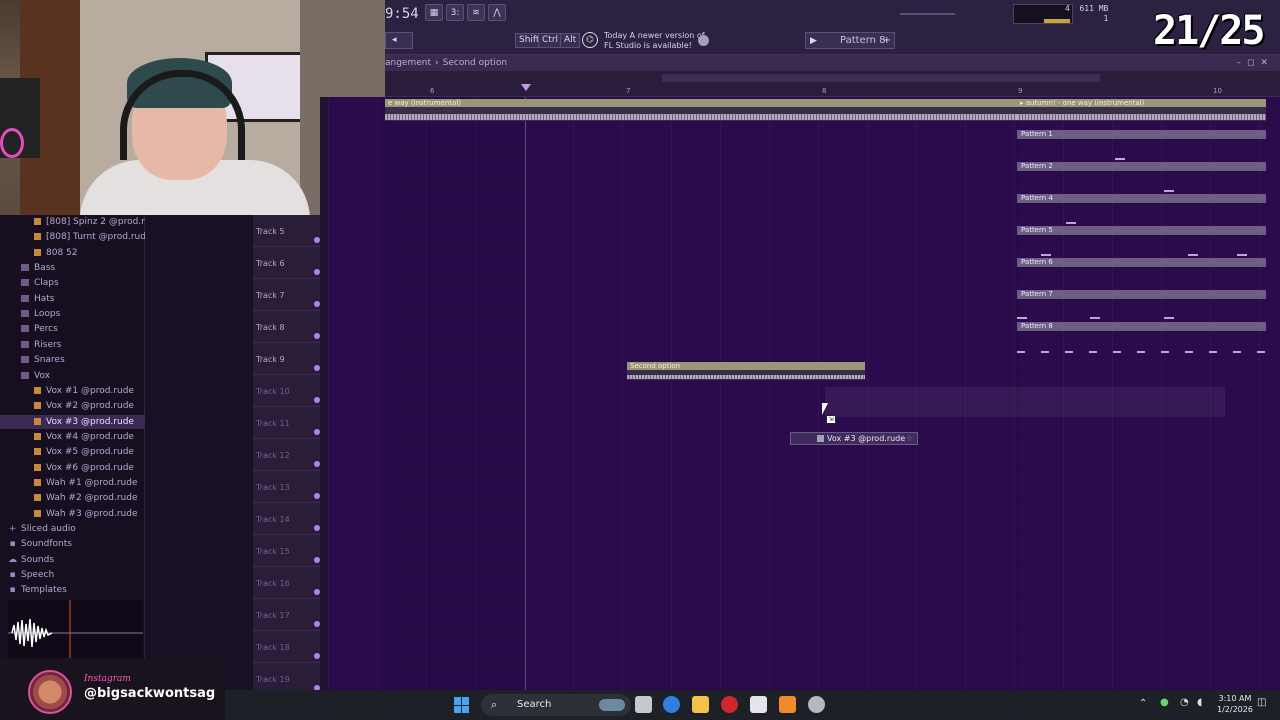  Describe the element at coordinates (570, 40) in the screenshot. I see `alt-key-button: Alt` at that location.